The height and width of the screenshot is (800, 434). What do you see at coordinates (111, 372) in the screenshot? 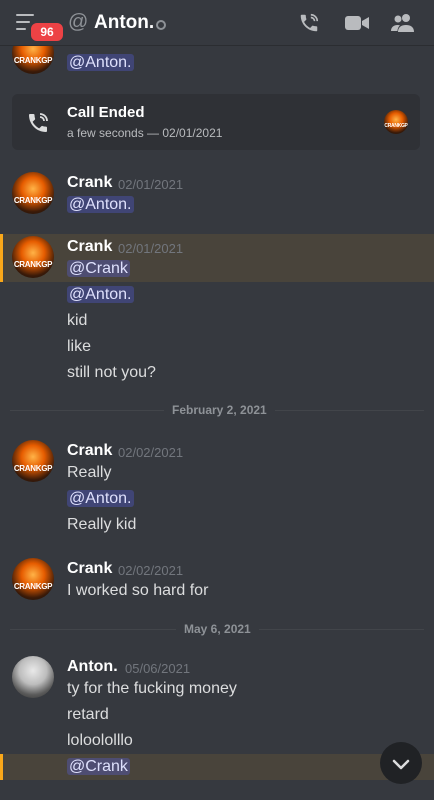
I see `message-line: still not you?` at bounding box center [111, 372].